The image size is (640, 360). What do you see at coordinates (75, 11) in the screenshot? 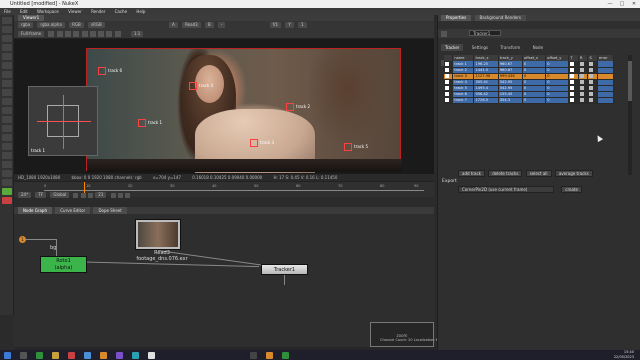
I see `menu-viewer: Viewer` at bounding box center [75, 11].